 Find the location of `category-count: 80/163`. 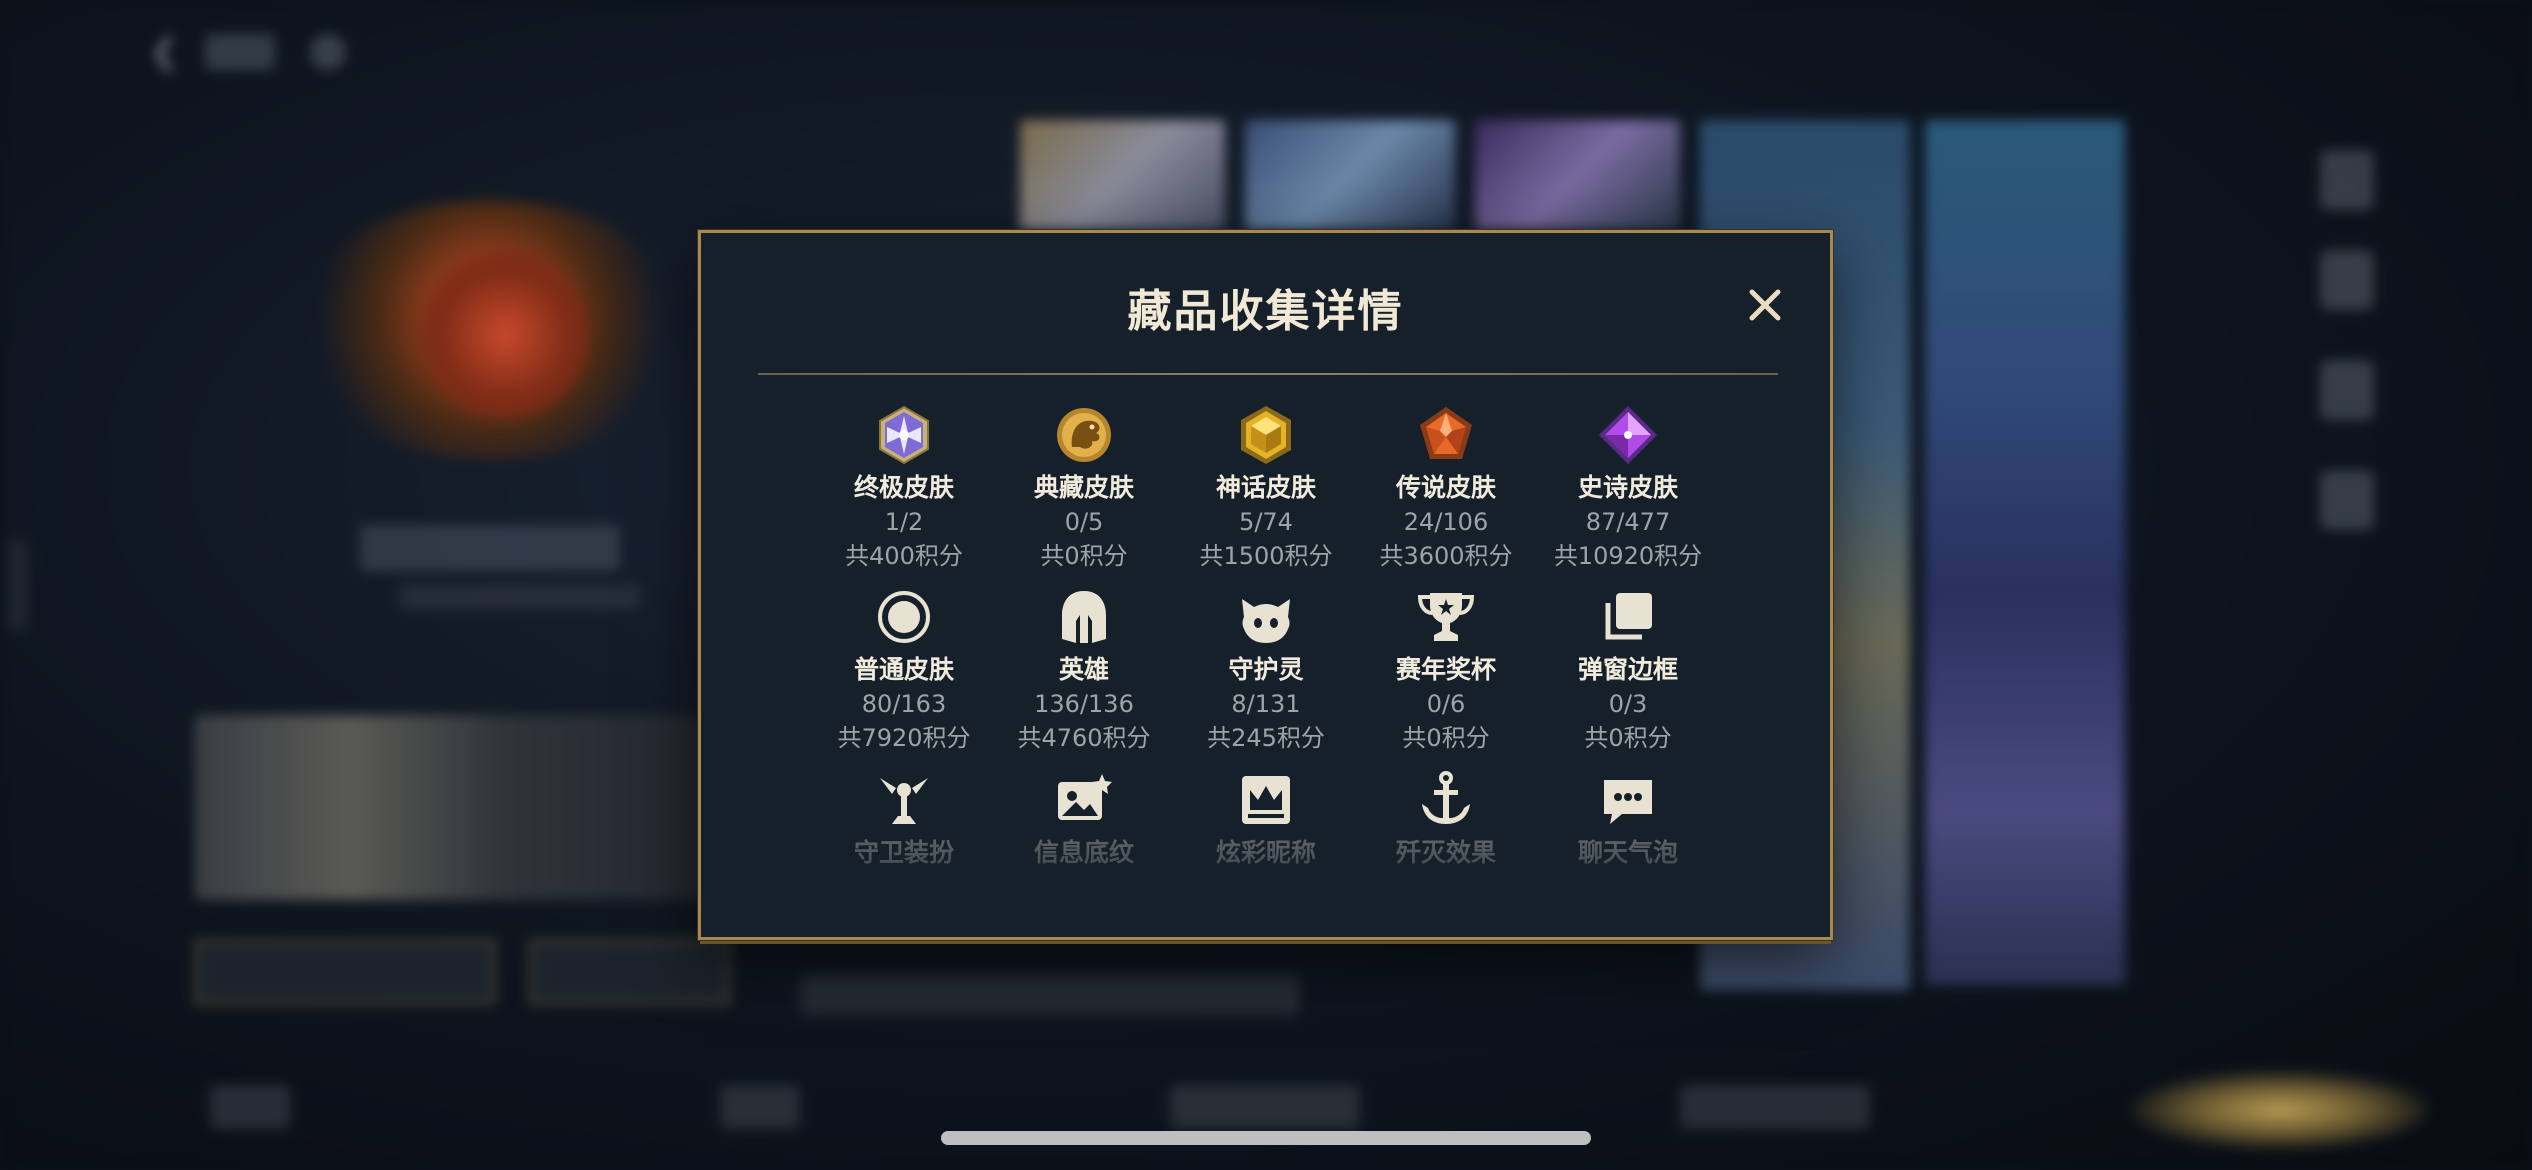

category-count: 80/163 is located at coordinates (904, 704).